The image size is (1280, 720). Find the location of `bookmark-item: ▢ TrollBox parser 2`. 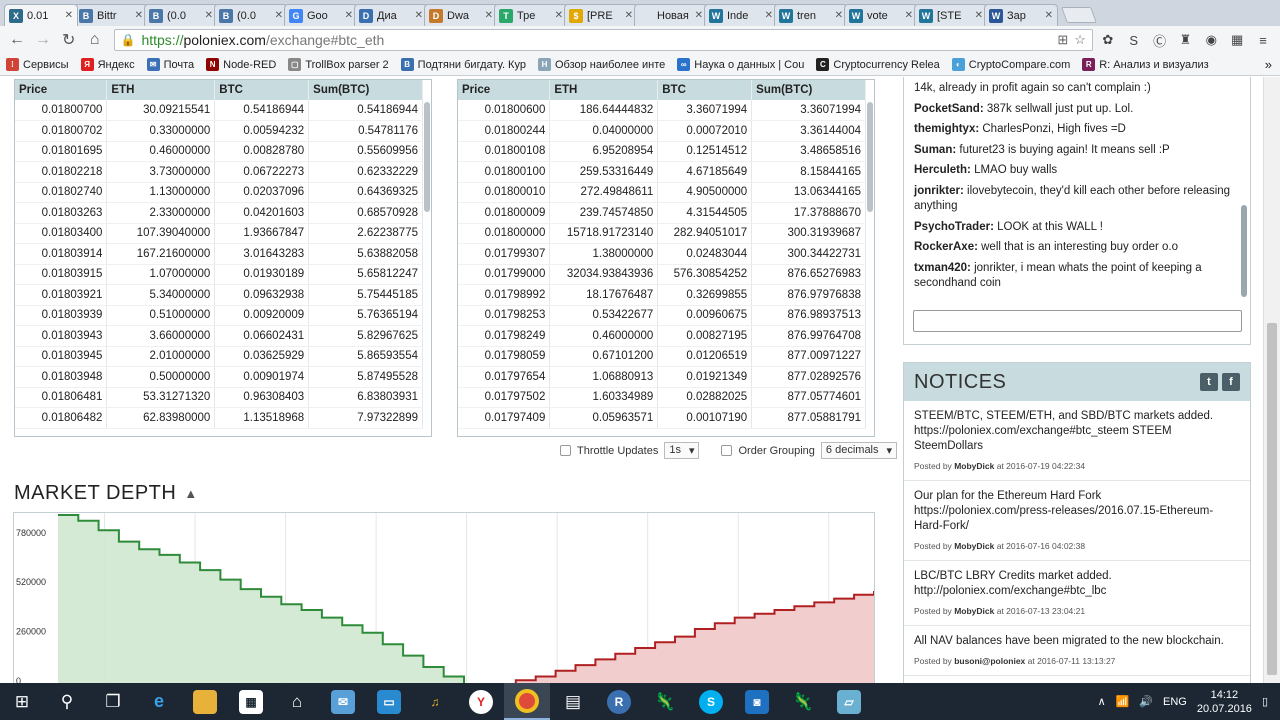

bookmark-item: ▢ TrollBox parser 2 is located at coordinates (338, 64).